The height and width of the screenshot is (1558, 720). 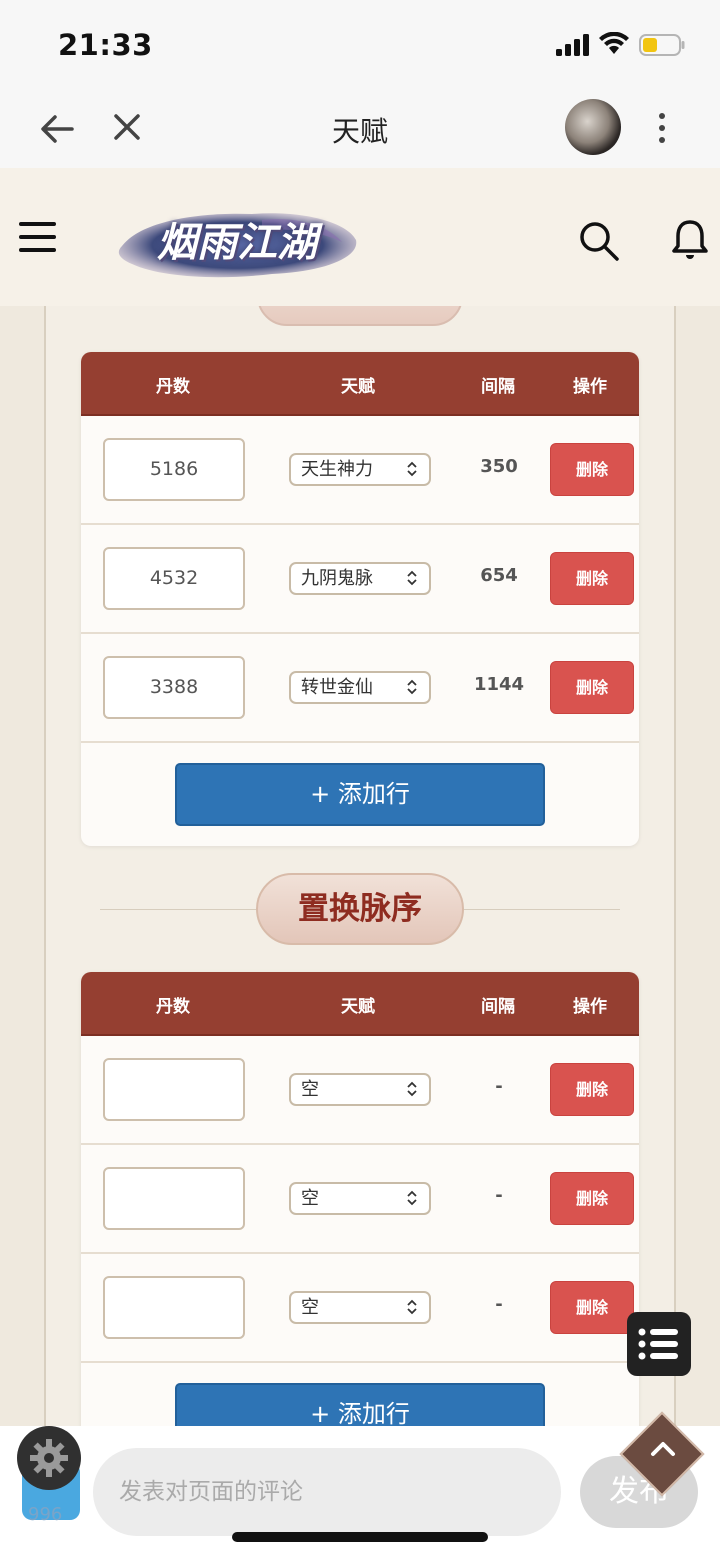 I want to click on table-row: 5186 天生神力 350 删除, so click(x=360, y=470).